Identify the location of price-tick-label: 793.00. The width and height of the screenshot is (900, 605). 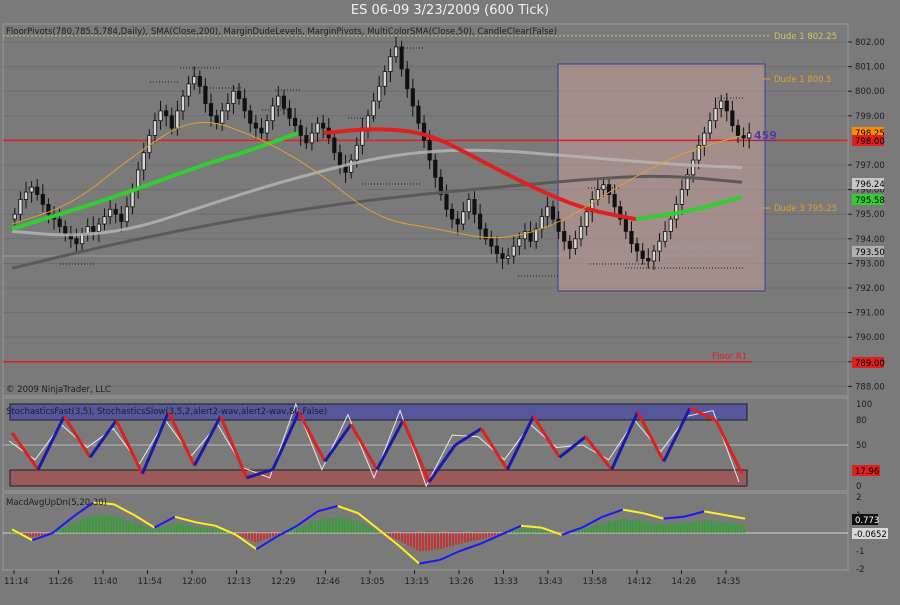
(870, 264).